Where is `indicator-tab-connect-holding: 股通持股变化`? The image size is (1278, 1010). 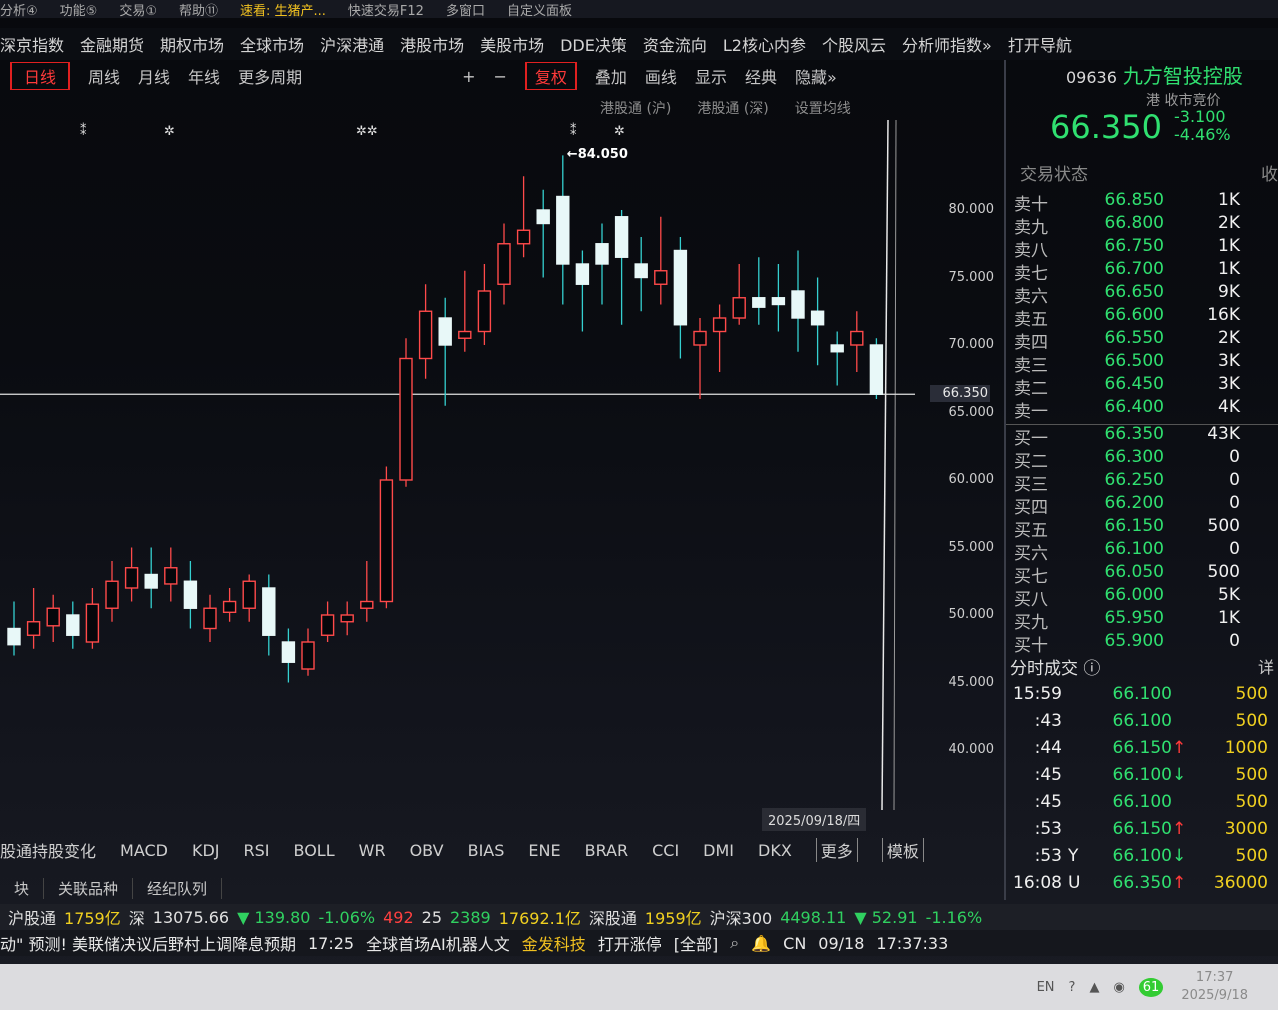 indicator-tab-connect-holding: 股通持股变化 is located at coordinates (48, 850).